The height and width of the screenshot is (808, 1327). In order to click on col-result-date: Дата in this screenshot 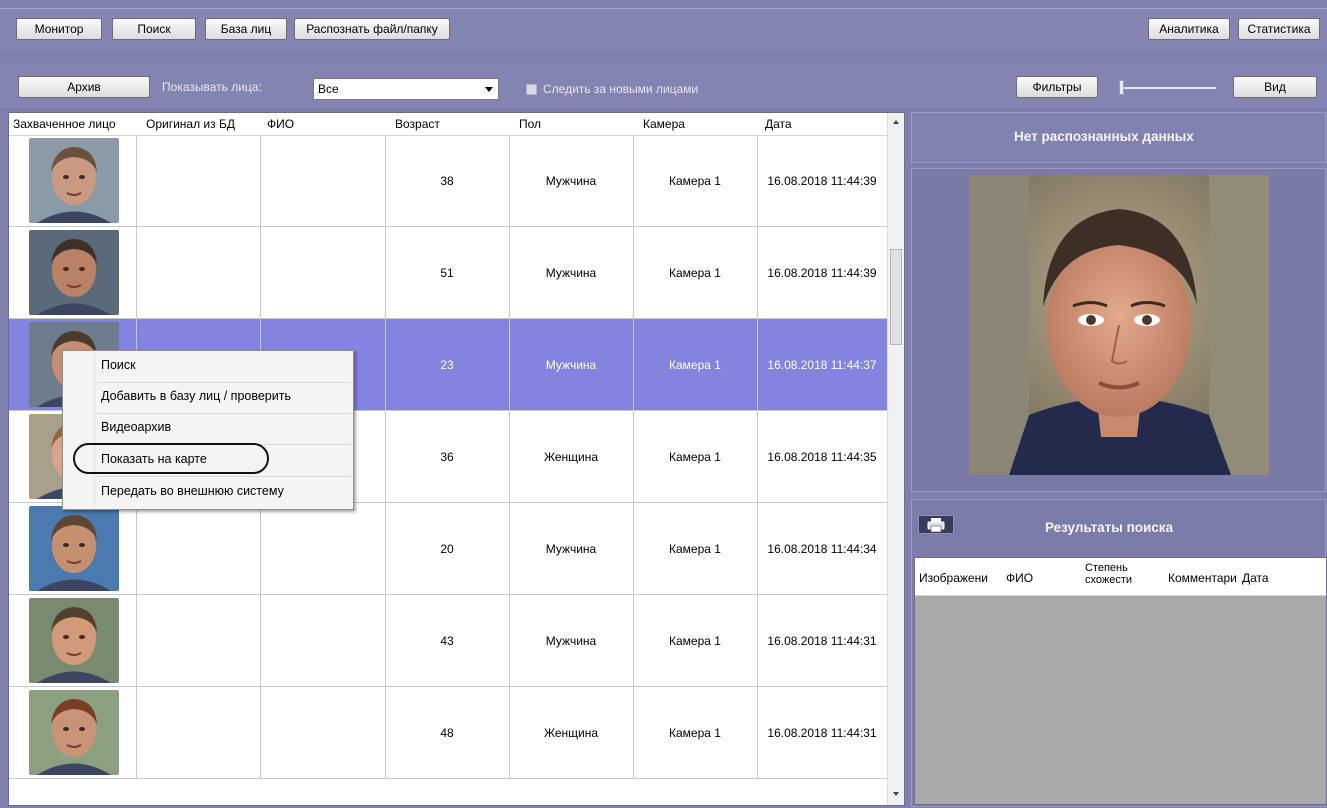, I will do `click(1255, 578)`.